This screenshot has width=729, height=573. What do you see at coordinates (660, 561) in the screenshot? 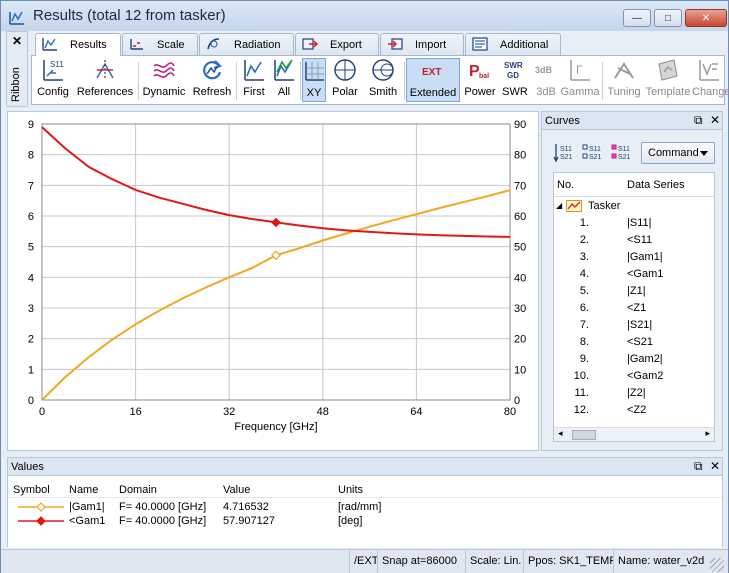
I see `status-name: Name: water_v2d` at bounding box center [660, 561].